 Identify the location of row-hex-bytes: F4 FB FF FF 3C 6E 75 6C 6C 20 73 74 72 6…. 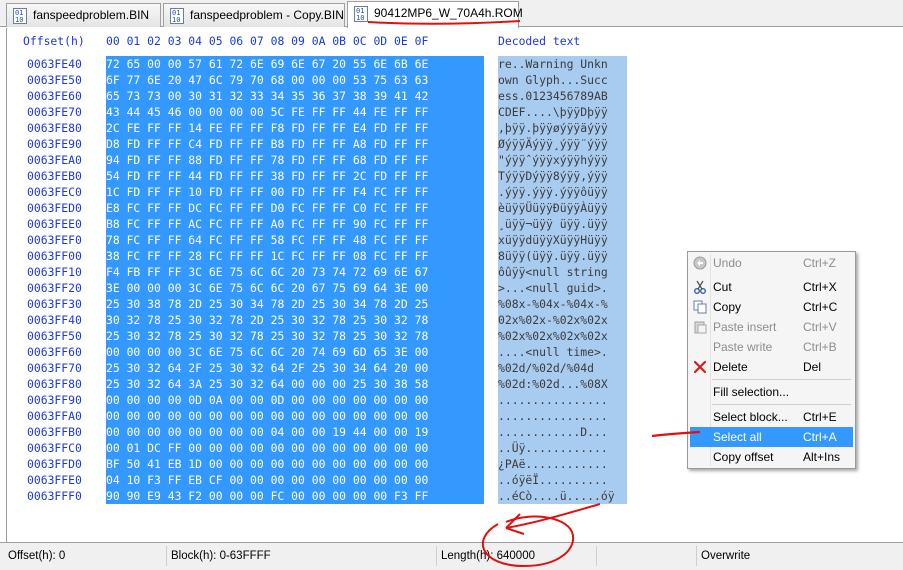
(295, 272).